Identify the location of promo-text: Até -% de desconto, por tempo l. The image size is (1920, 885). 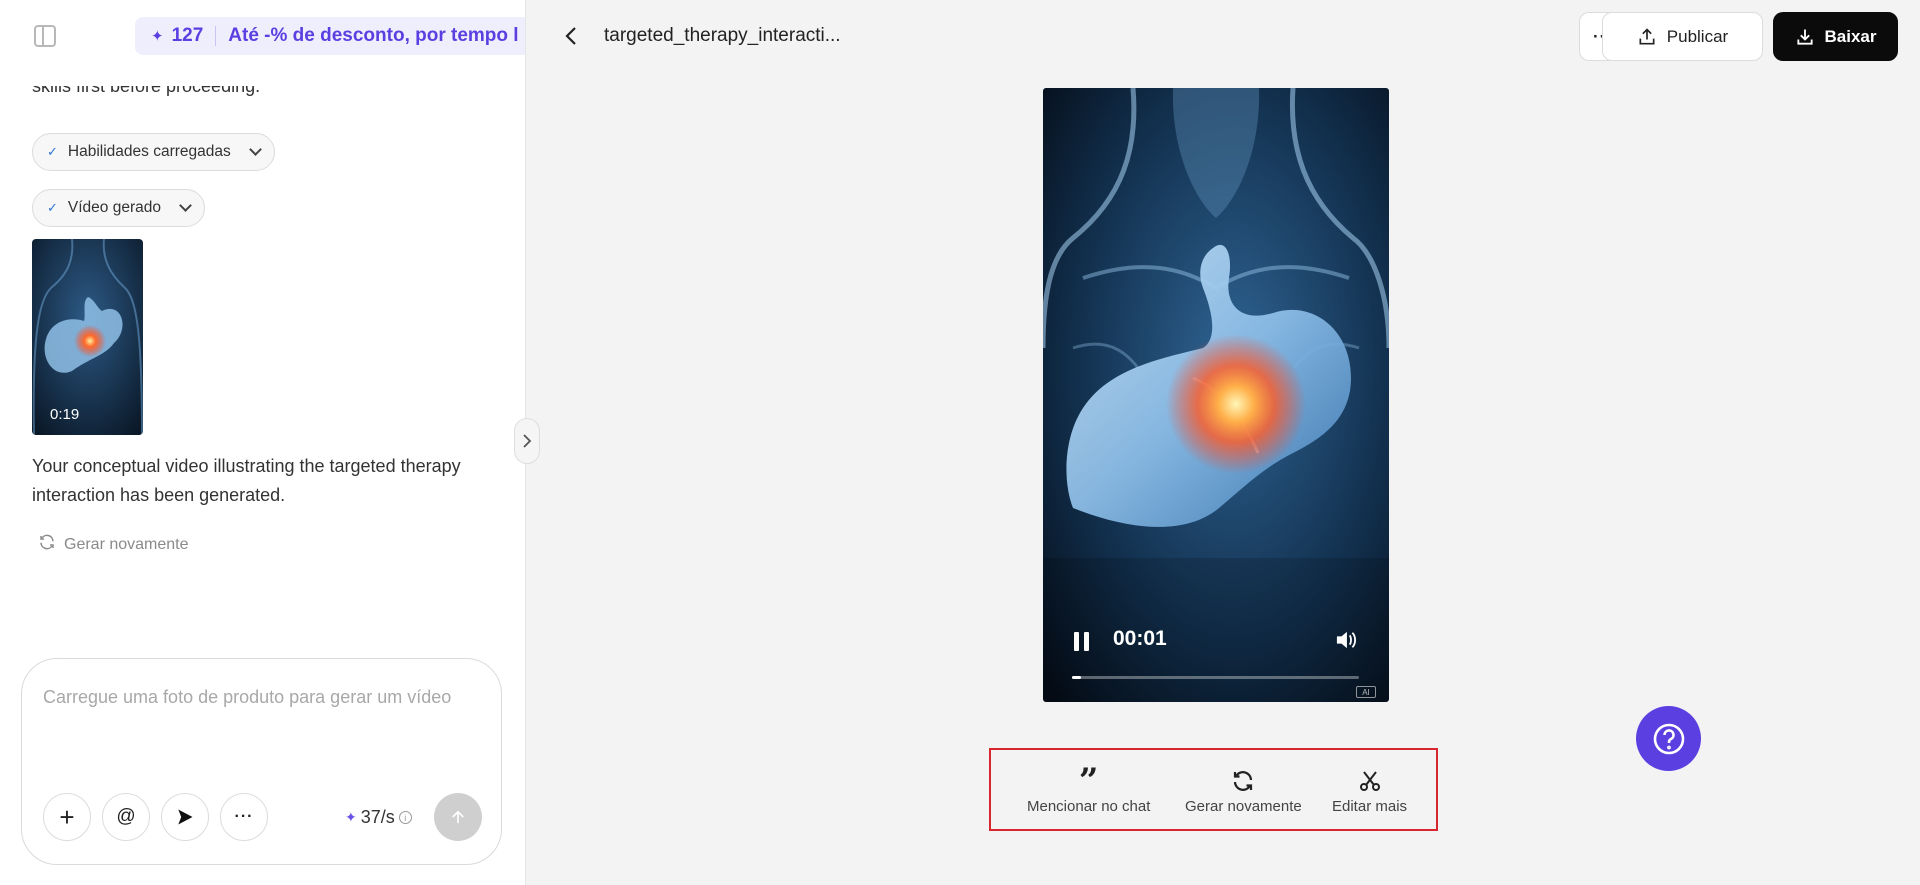
(373, 35).